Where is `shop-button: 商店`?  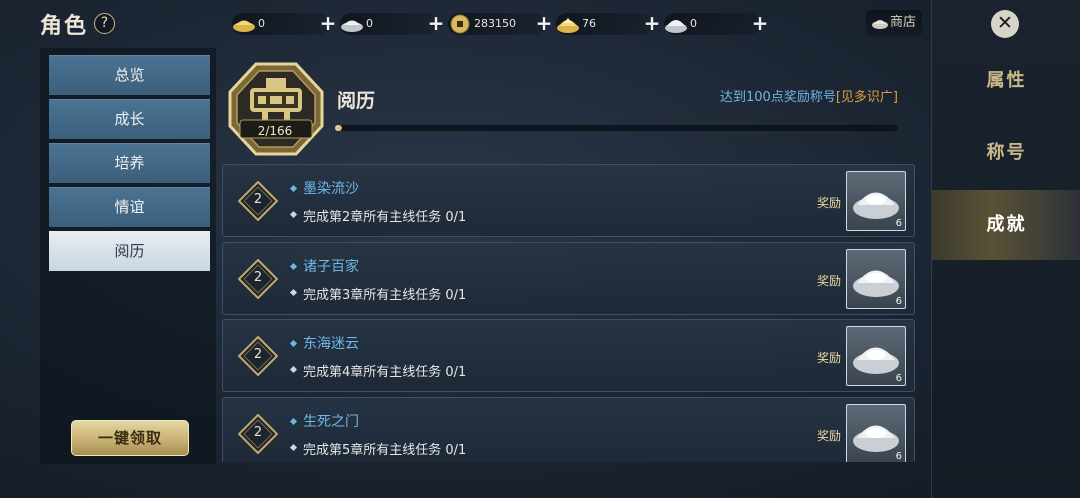 shop-button: 商店 is located at coordinates (894, 23).